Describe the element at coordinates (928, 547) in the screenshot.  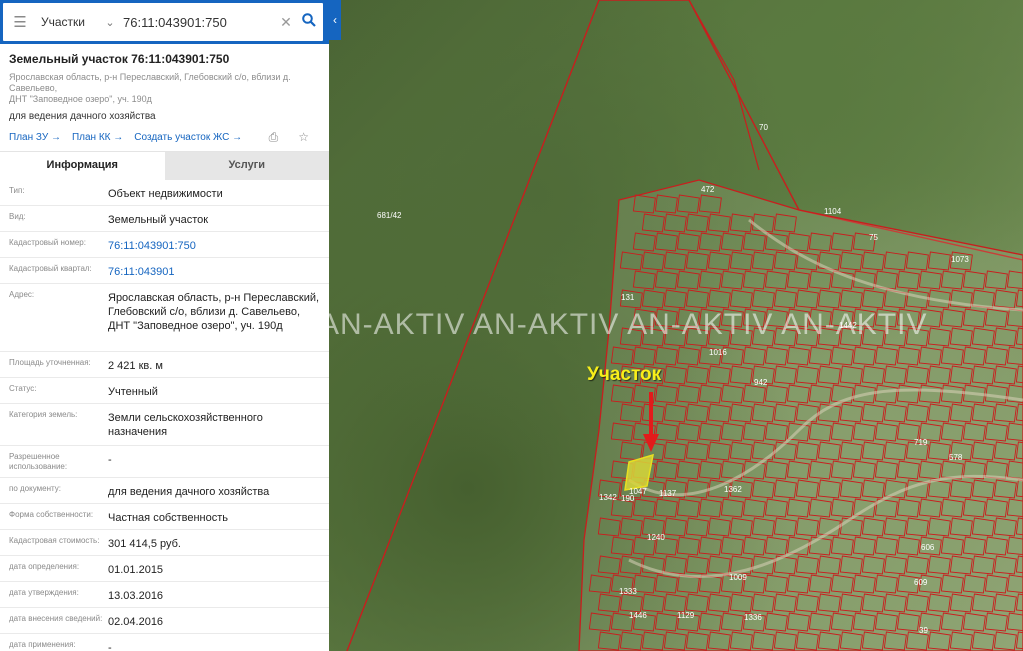
I see `plot-number-label: 606` at that location.